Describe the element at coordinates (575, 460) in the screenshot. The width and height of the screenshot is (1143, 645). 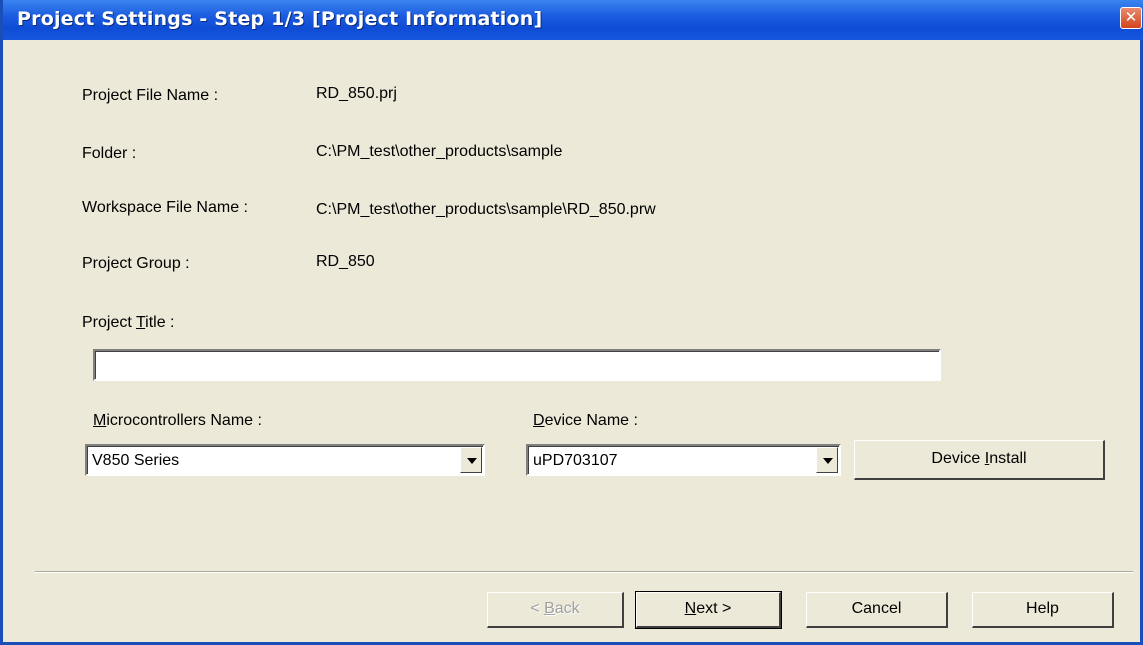
I see `device-selected-value: uPD703107` at that location.